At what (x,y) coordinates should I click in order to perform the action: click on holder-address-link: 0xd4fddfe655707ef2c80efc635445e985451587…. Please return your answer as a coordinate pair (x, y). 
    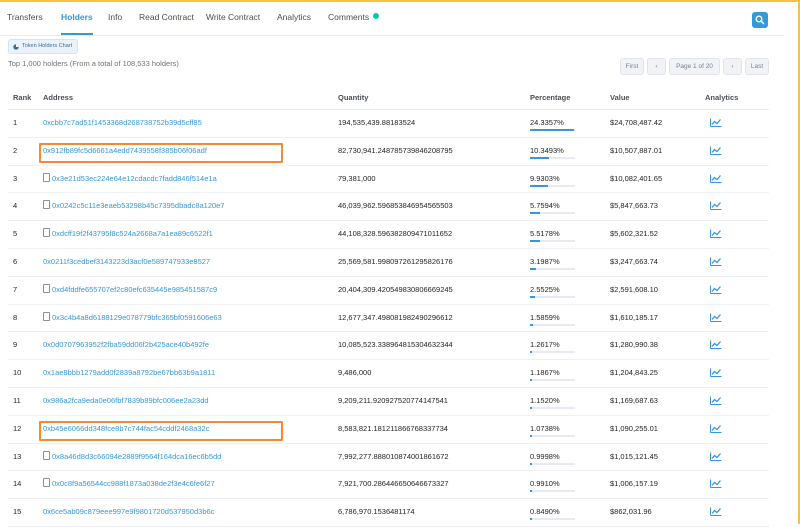
    Looking at the image, I should click on (134, 289).